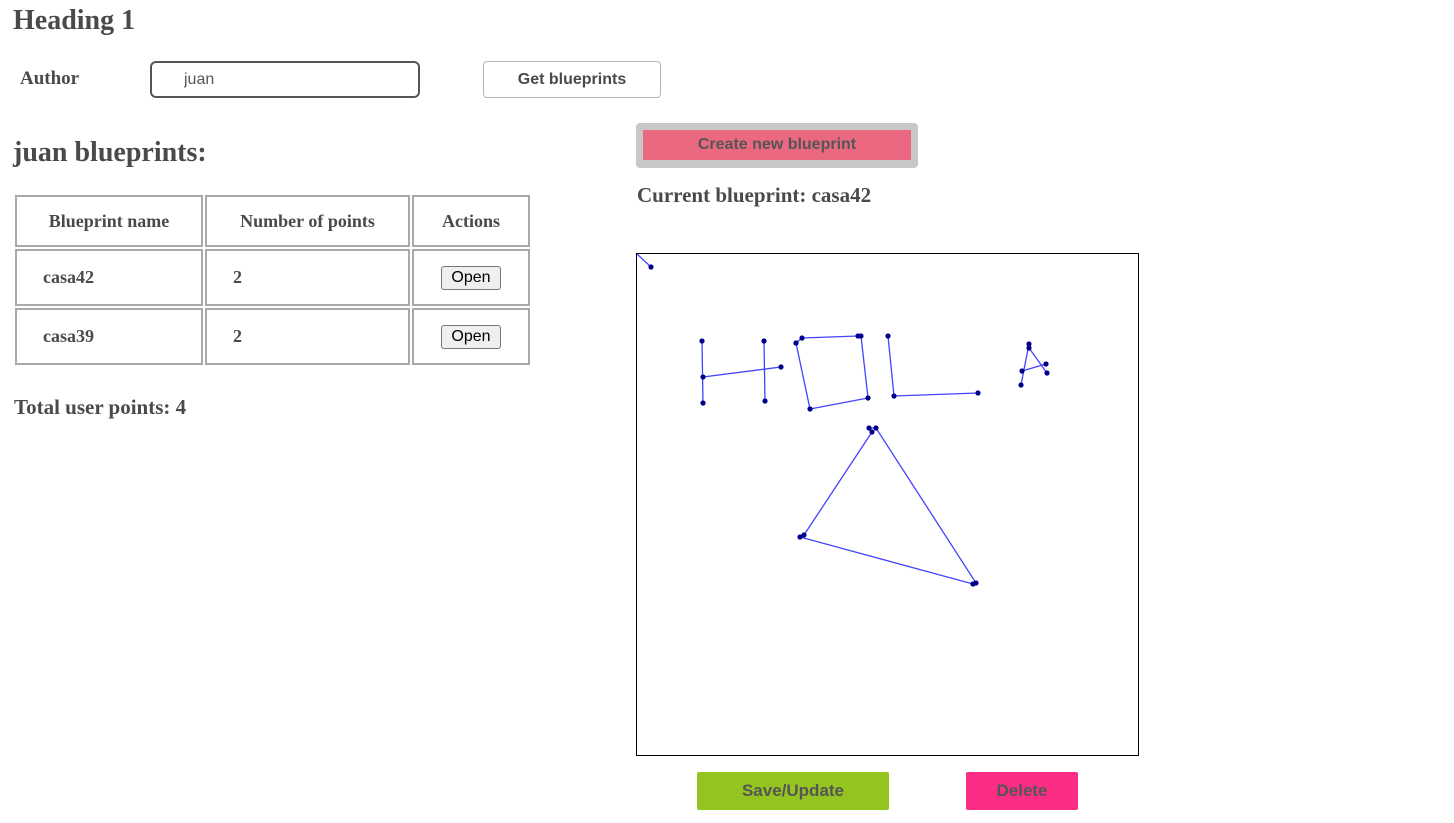 The width and height of the screenshot is (1454, 823). I want to click on create-button-frame: Create new blueprint, so click(777, 145).